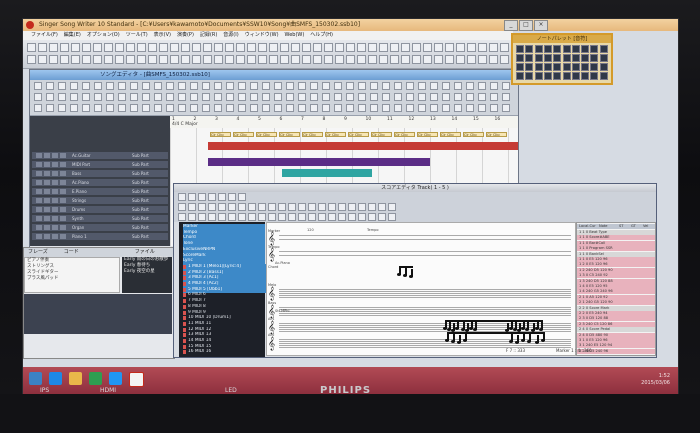 This screenshot has height=433, width=700. What do you see at coordinates (616, 335) in the screenshot?
I see `event-row: 2 4 0 D5 480 90` at bounding box center [616, 335].